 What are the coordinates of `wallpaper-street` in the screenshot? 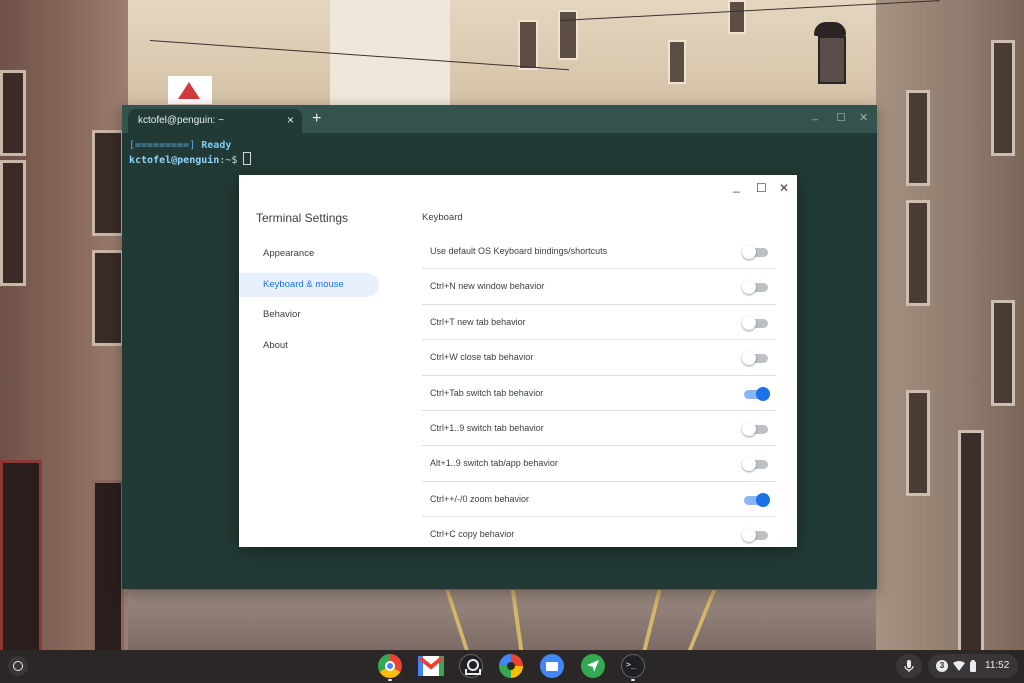 It's located at (502, 620).